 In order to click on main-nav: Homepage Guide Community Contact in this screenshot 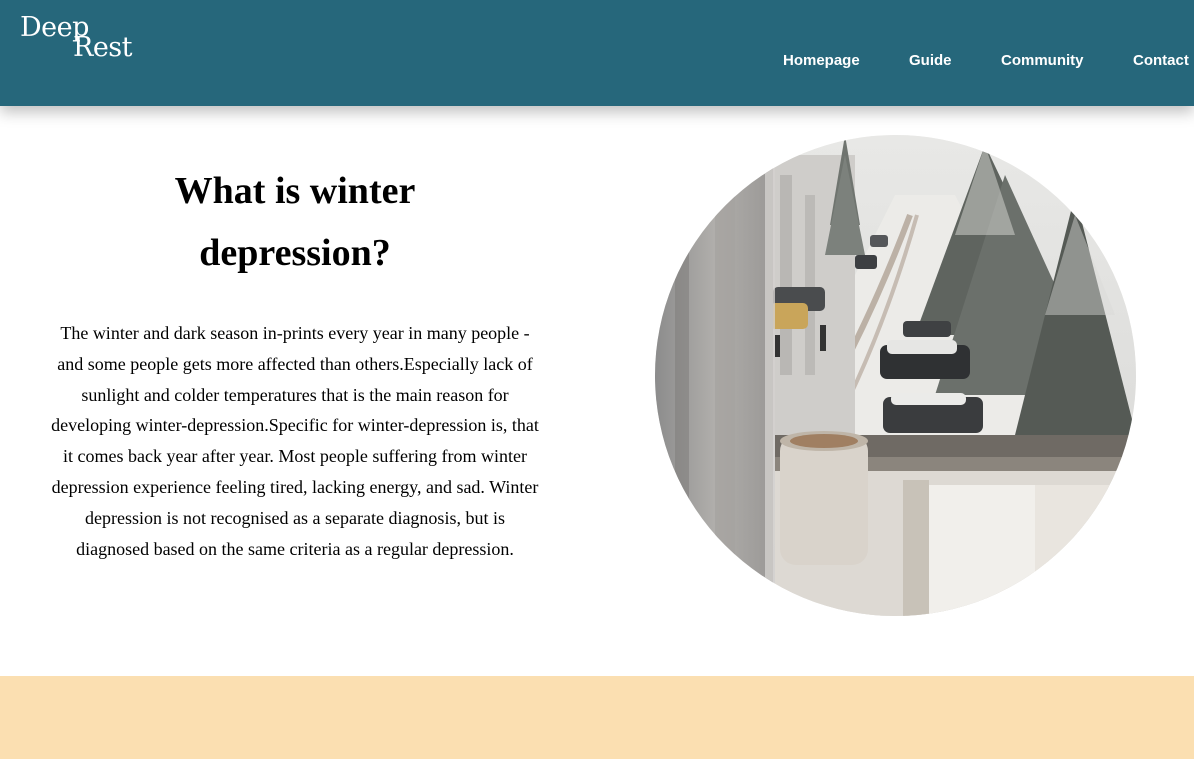, I will do `click(597, 63)`.